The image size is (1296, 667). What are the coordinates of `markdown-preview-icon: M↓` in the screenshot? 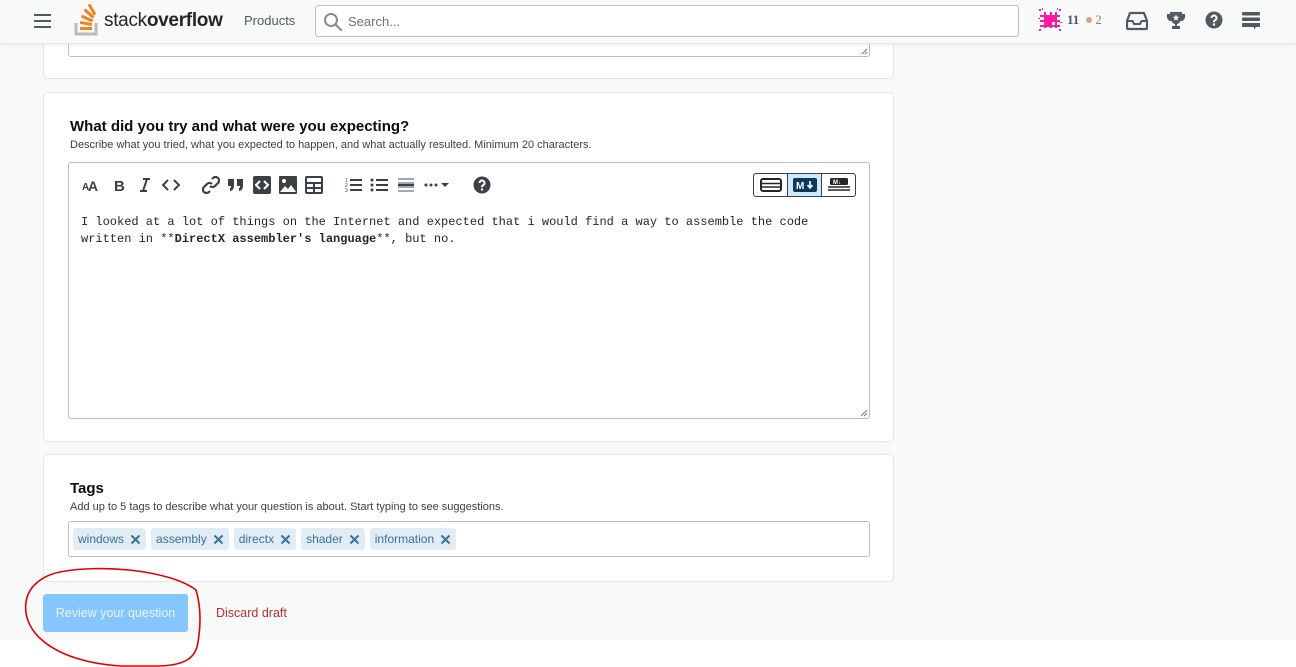 It's located at (838, 184).